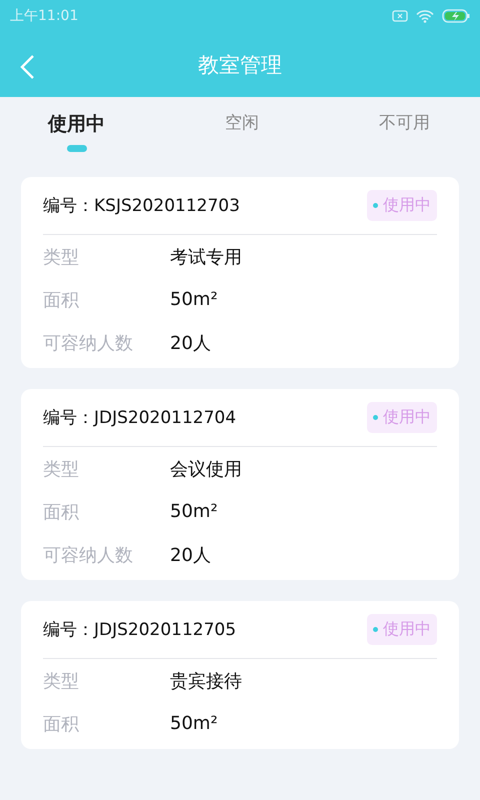 The image size is (480, 800). I want to click on status-time: 上午11:01, so click(44, 16).